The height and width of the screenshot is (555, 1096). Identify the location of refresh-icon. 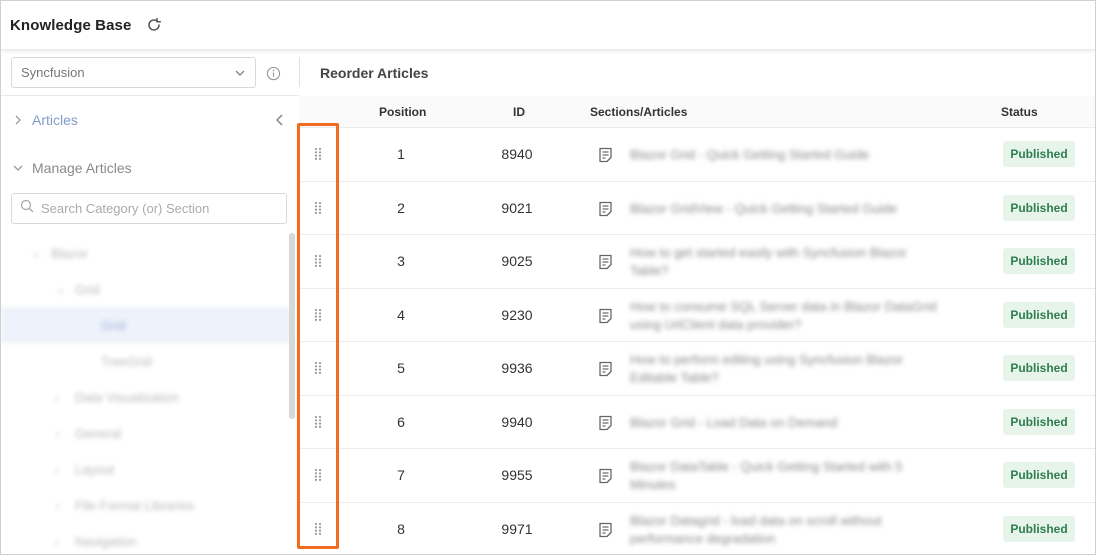
(154, 25).